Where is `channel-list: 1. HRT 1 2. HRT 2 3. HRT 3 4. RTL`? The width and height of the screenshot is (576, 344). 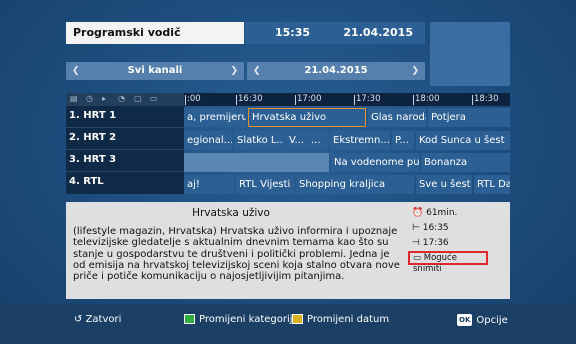 channel-list: 1. HRT 1 2. HRT 2 3. HRT 3 4. RTL is located at coordinates (125, 150).